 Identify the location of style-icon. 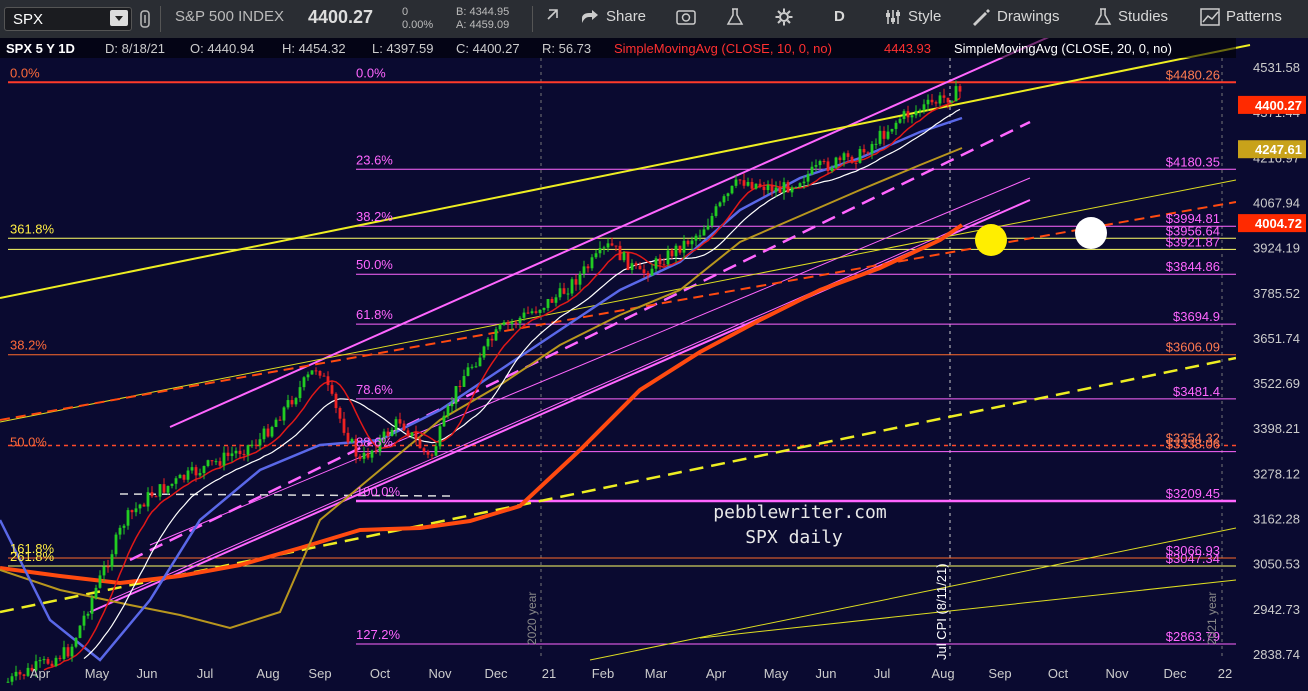
(893, 17).